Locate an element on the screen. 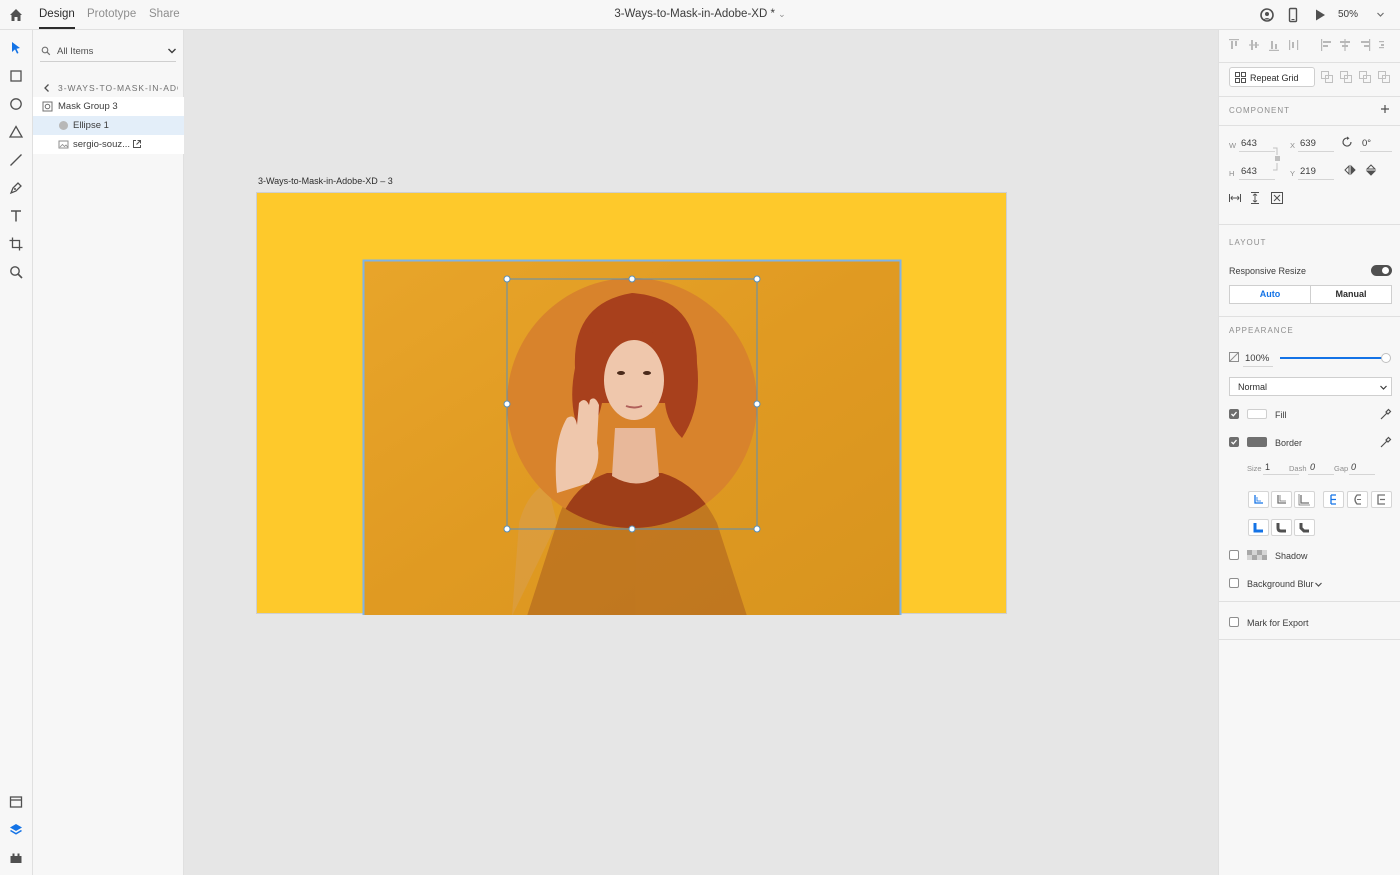  add-component-icon is located at coordinates (1385, 109).